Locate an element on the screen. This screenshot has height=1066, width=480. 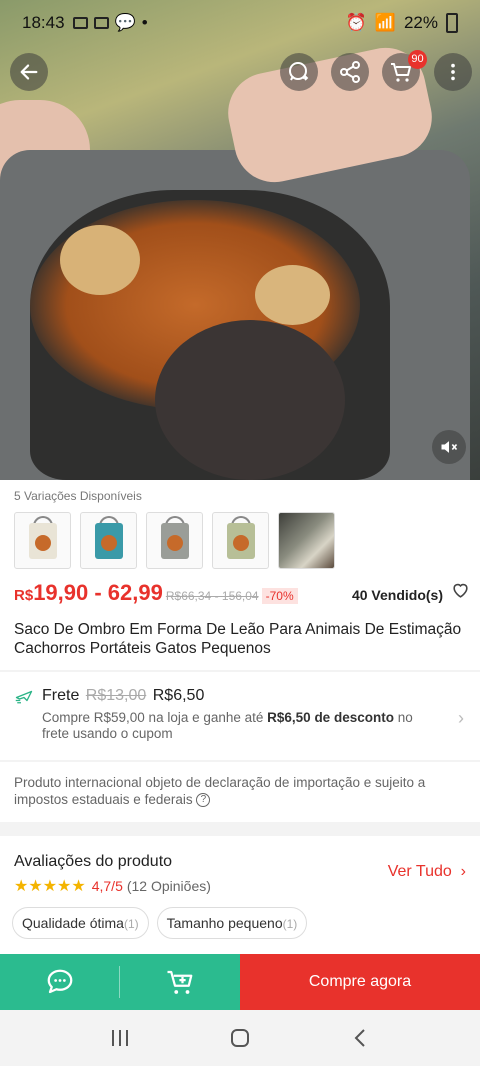
mute-button is located at coordinates (449, 447).